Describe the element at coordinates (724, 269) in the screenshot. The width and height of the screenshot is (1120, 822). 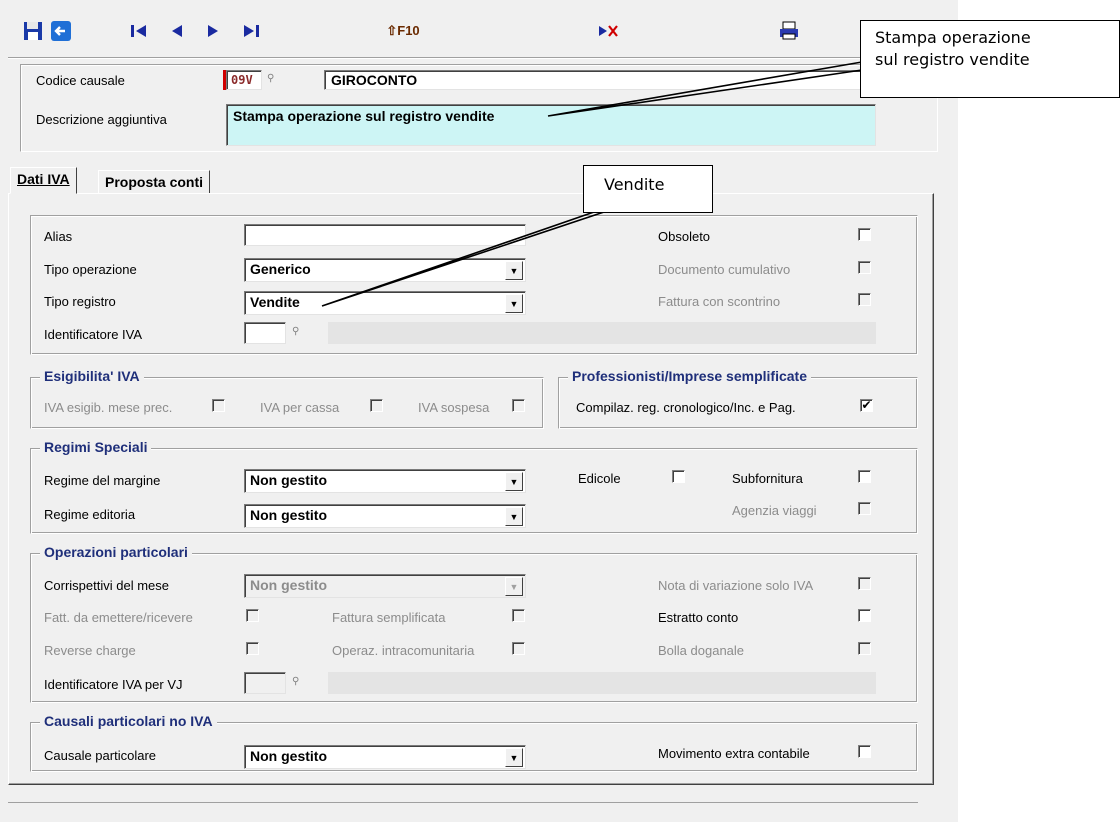
I see `documento-cumulativo-label: Documento cumulativo` at that location.